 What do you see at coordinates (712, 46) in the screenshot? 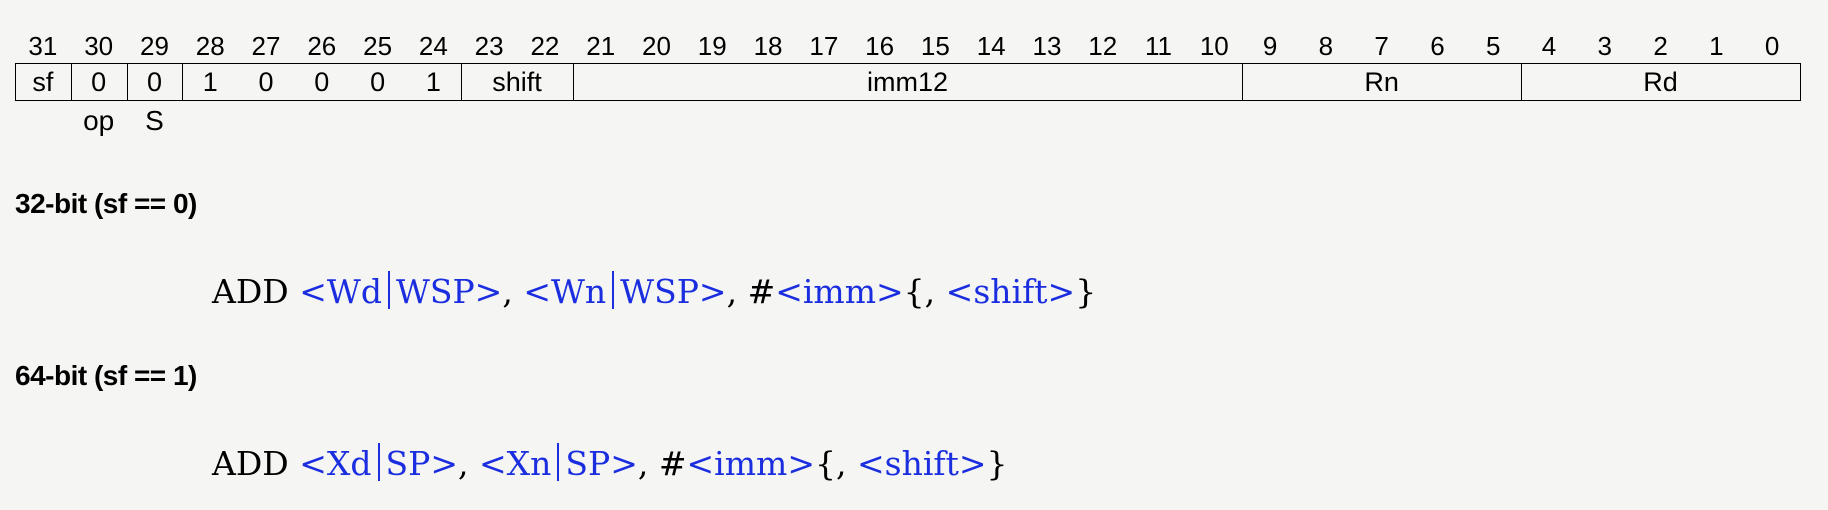
I see `bit-number: 19` at bounding box center [712, 46].